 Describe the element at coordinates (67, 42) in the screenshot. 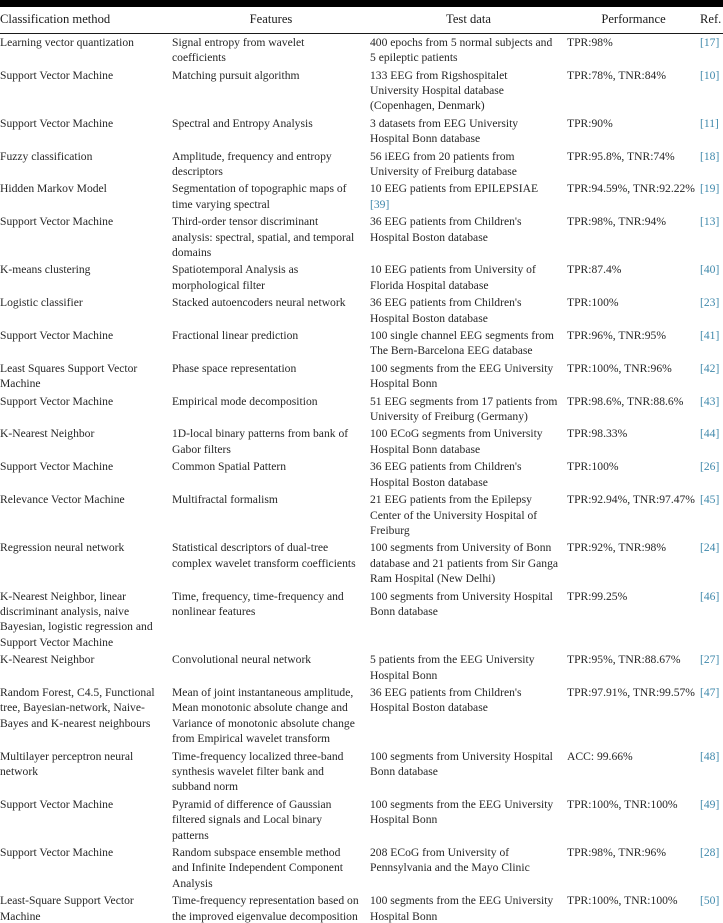

I see `cell-classification-method: Learning vector quantization` at that location.